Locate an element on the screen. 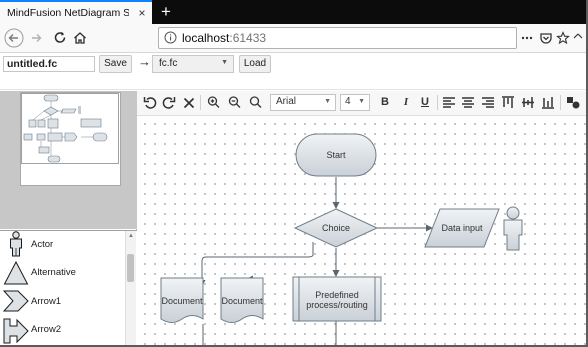 Image resolution: width=588 pixels, height=347 pixels. node-document-1-label: Document is located at coordinates (182, 301).